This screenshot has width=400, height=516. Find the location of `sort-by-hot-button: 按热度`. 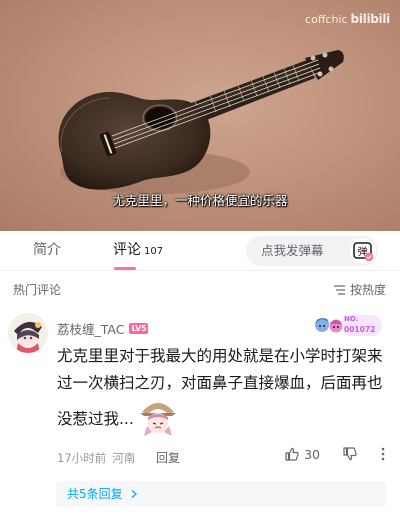

sort-by-hot-button: 按热度 is located at coordinates (359, 289).